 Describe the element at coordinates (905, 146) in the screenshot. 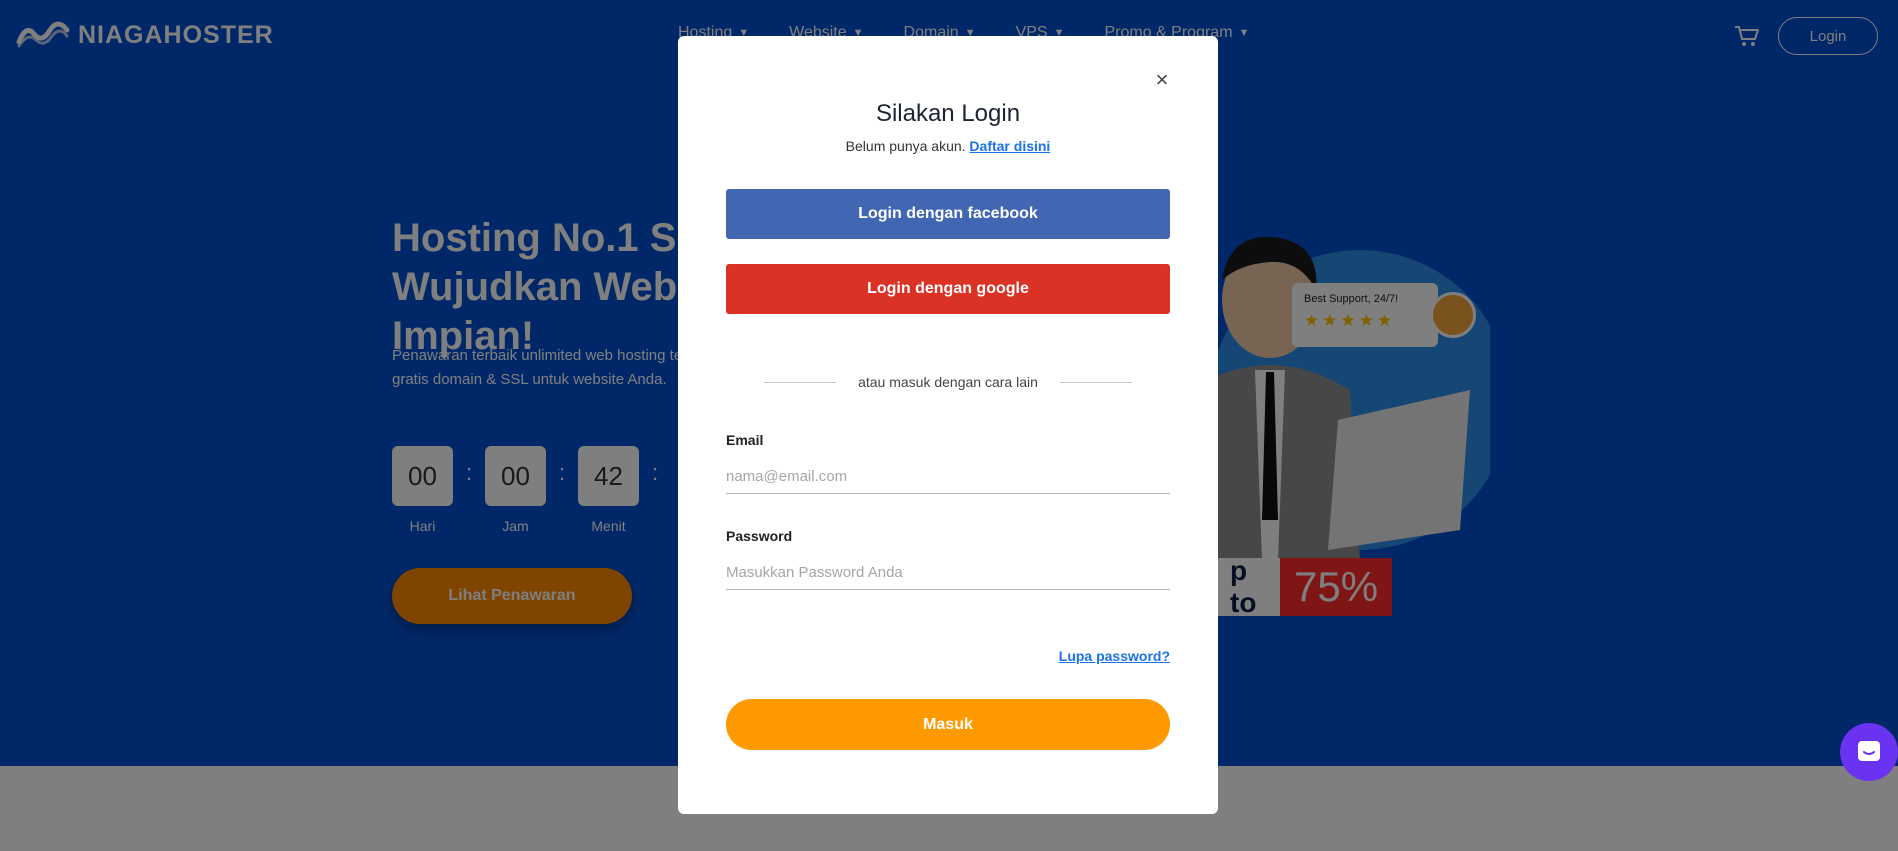

I see `signup-prompt-text: Belum punya akun.` at that location.